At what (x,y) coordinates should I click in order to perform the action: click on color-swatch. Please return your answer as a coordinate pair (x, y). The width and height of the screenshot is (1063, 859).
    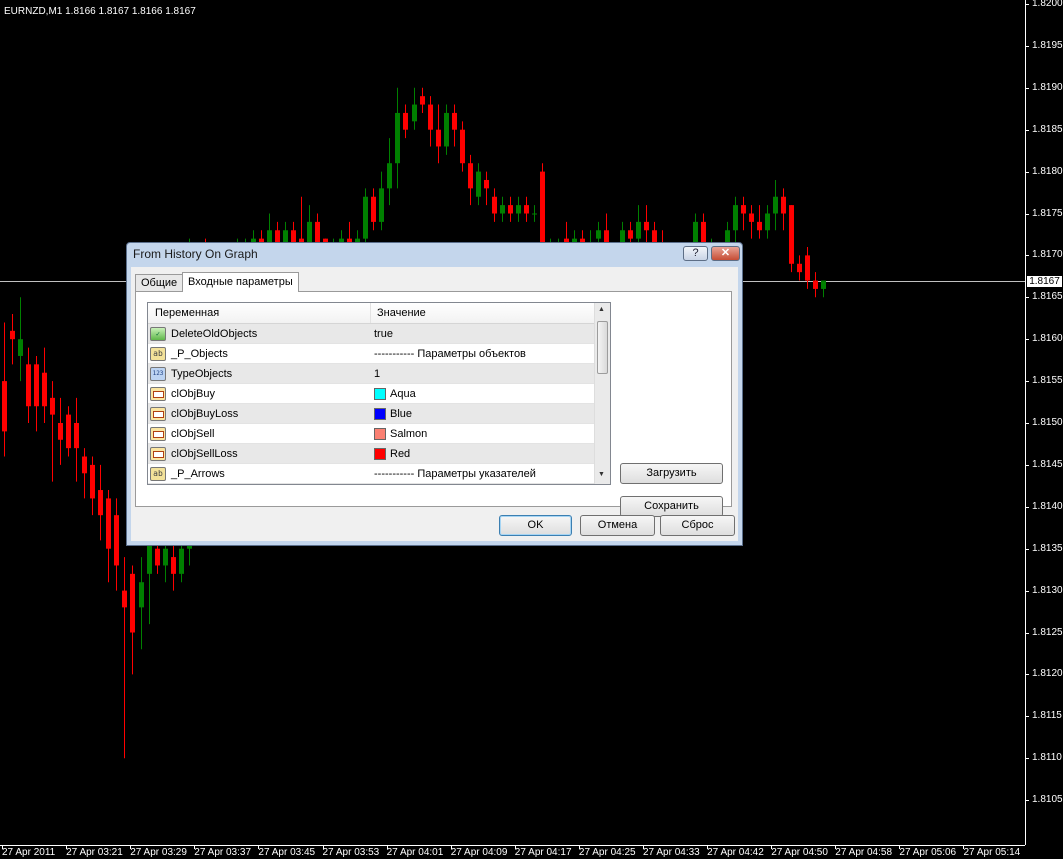
    Looking at the image, I should click on (380, 433).